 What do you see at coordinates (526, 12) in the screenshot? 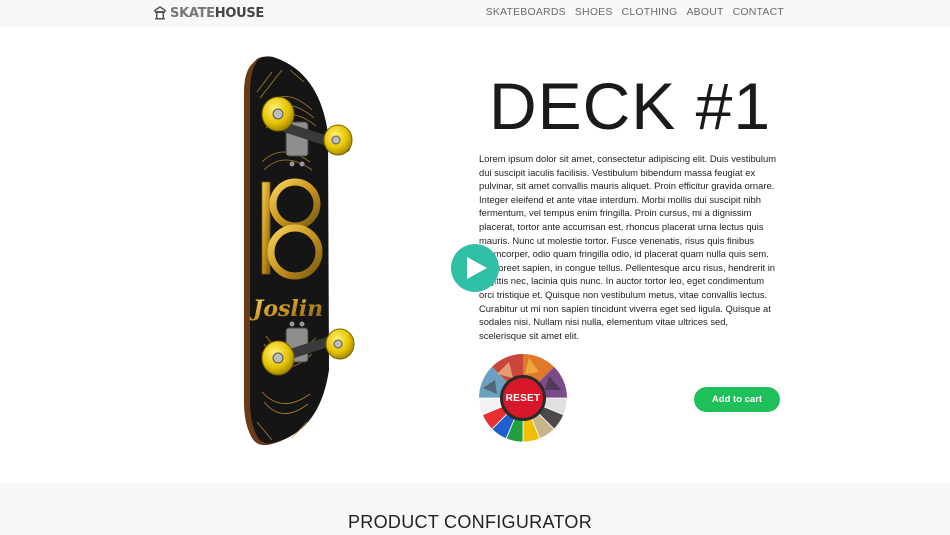
I see `nav-skateboards: SKATEBOARDS` at bounding box center [526, 12].